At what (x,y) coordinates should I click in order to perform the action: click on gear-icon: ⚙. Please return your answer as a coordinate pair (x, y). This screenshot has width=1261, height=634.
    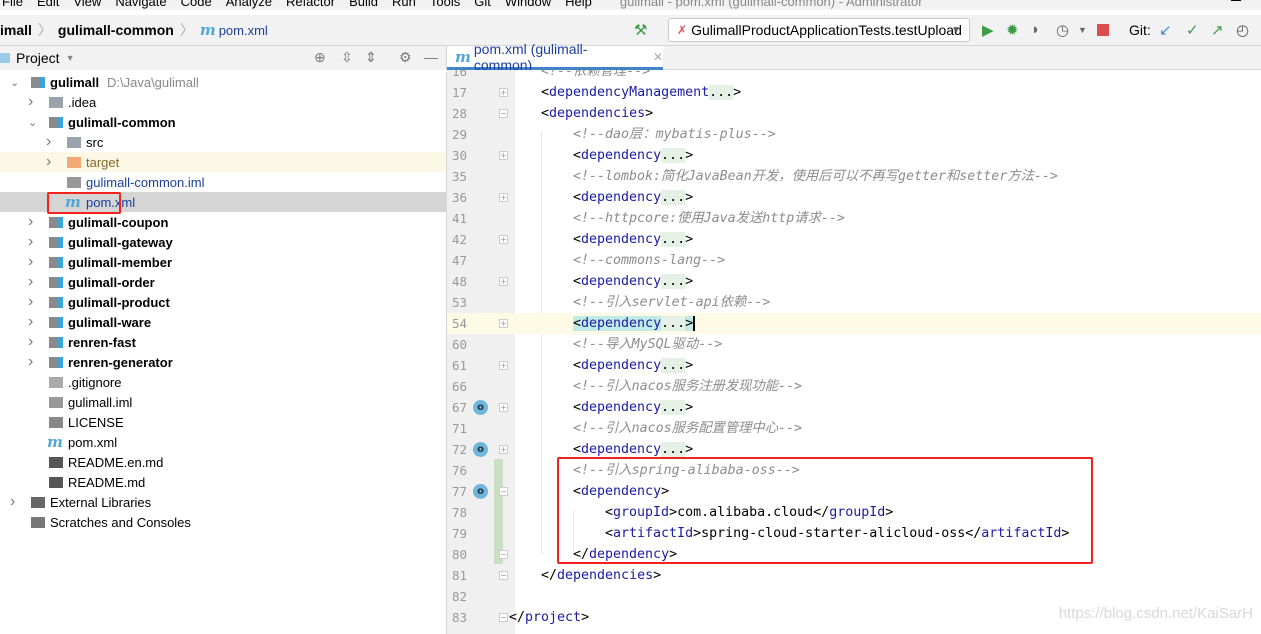
    Looking at the image, I should click on (405, 57).